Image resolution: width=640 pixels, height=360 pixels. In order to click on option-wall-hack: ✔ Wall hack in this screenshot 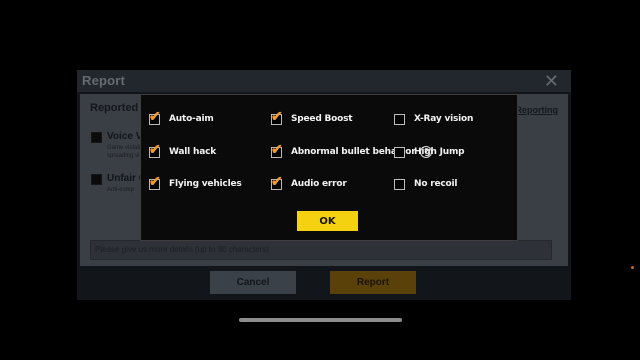, I will do `click(182, 150)`.